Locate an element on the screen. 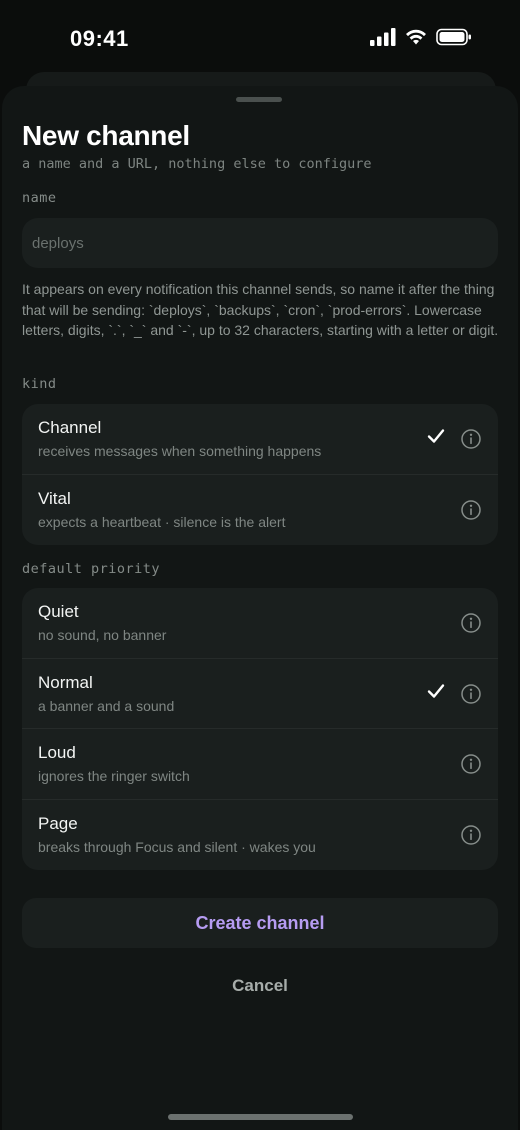  option-description: a banner and a sound is located at coordinates (106, 705).